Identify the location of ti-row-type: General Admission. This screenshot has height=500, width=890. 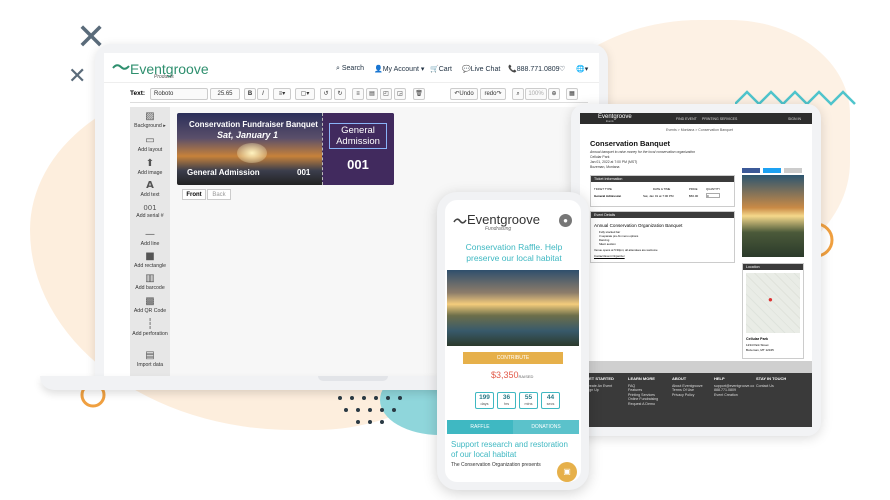
(608, 196).